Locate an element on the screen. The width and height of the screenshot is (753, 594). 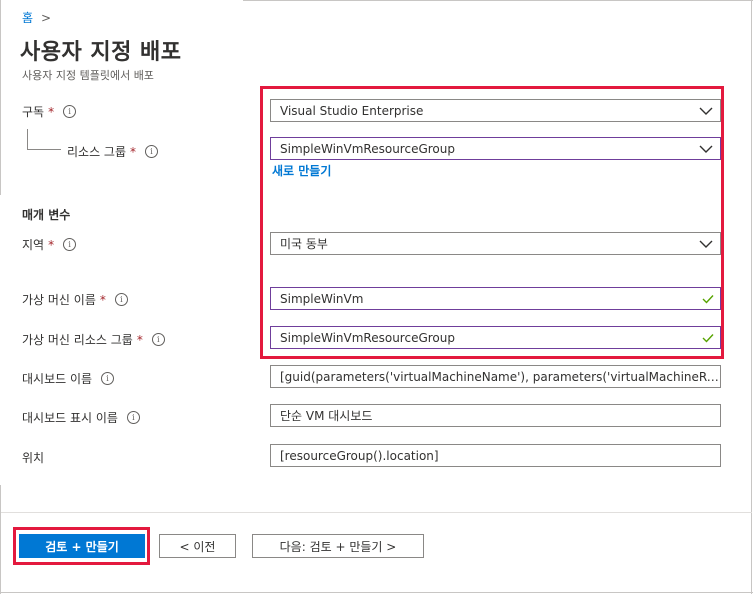
location-label: 위치 is located at coordinates (33, 457).